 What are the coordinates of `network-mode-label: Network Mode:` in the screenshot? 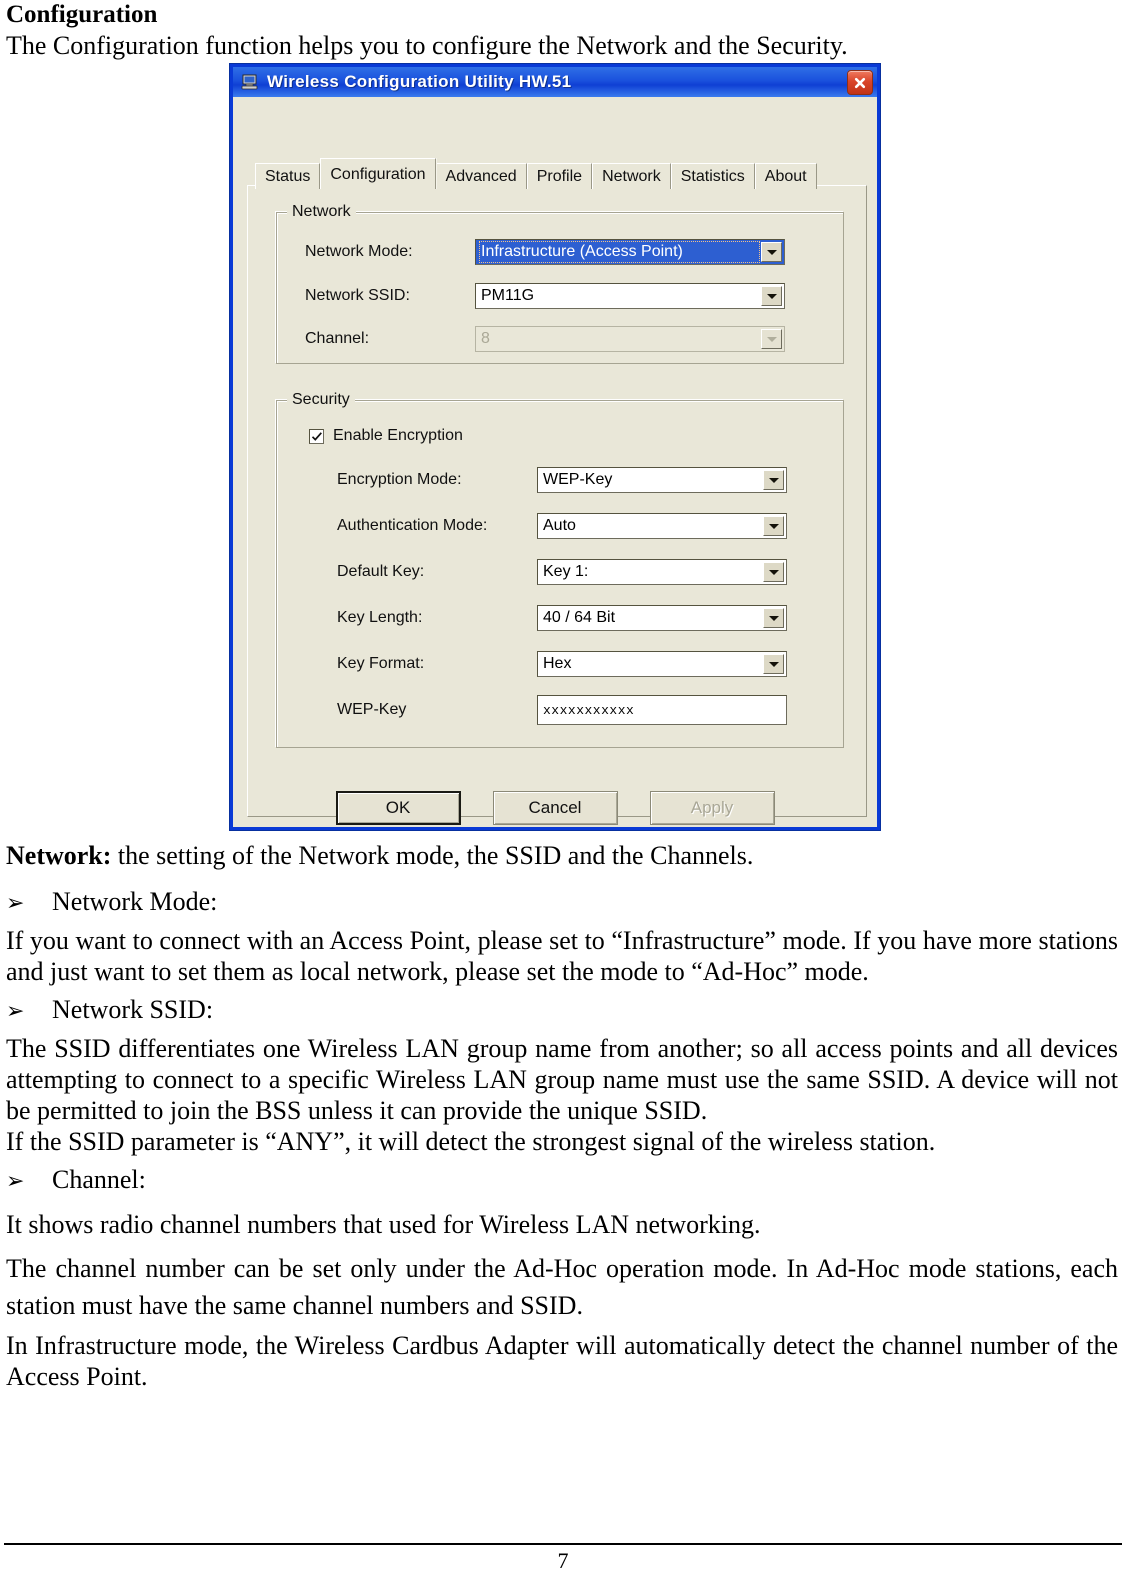 It's located at (359, 251).